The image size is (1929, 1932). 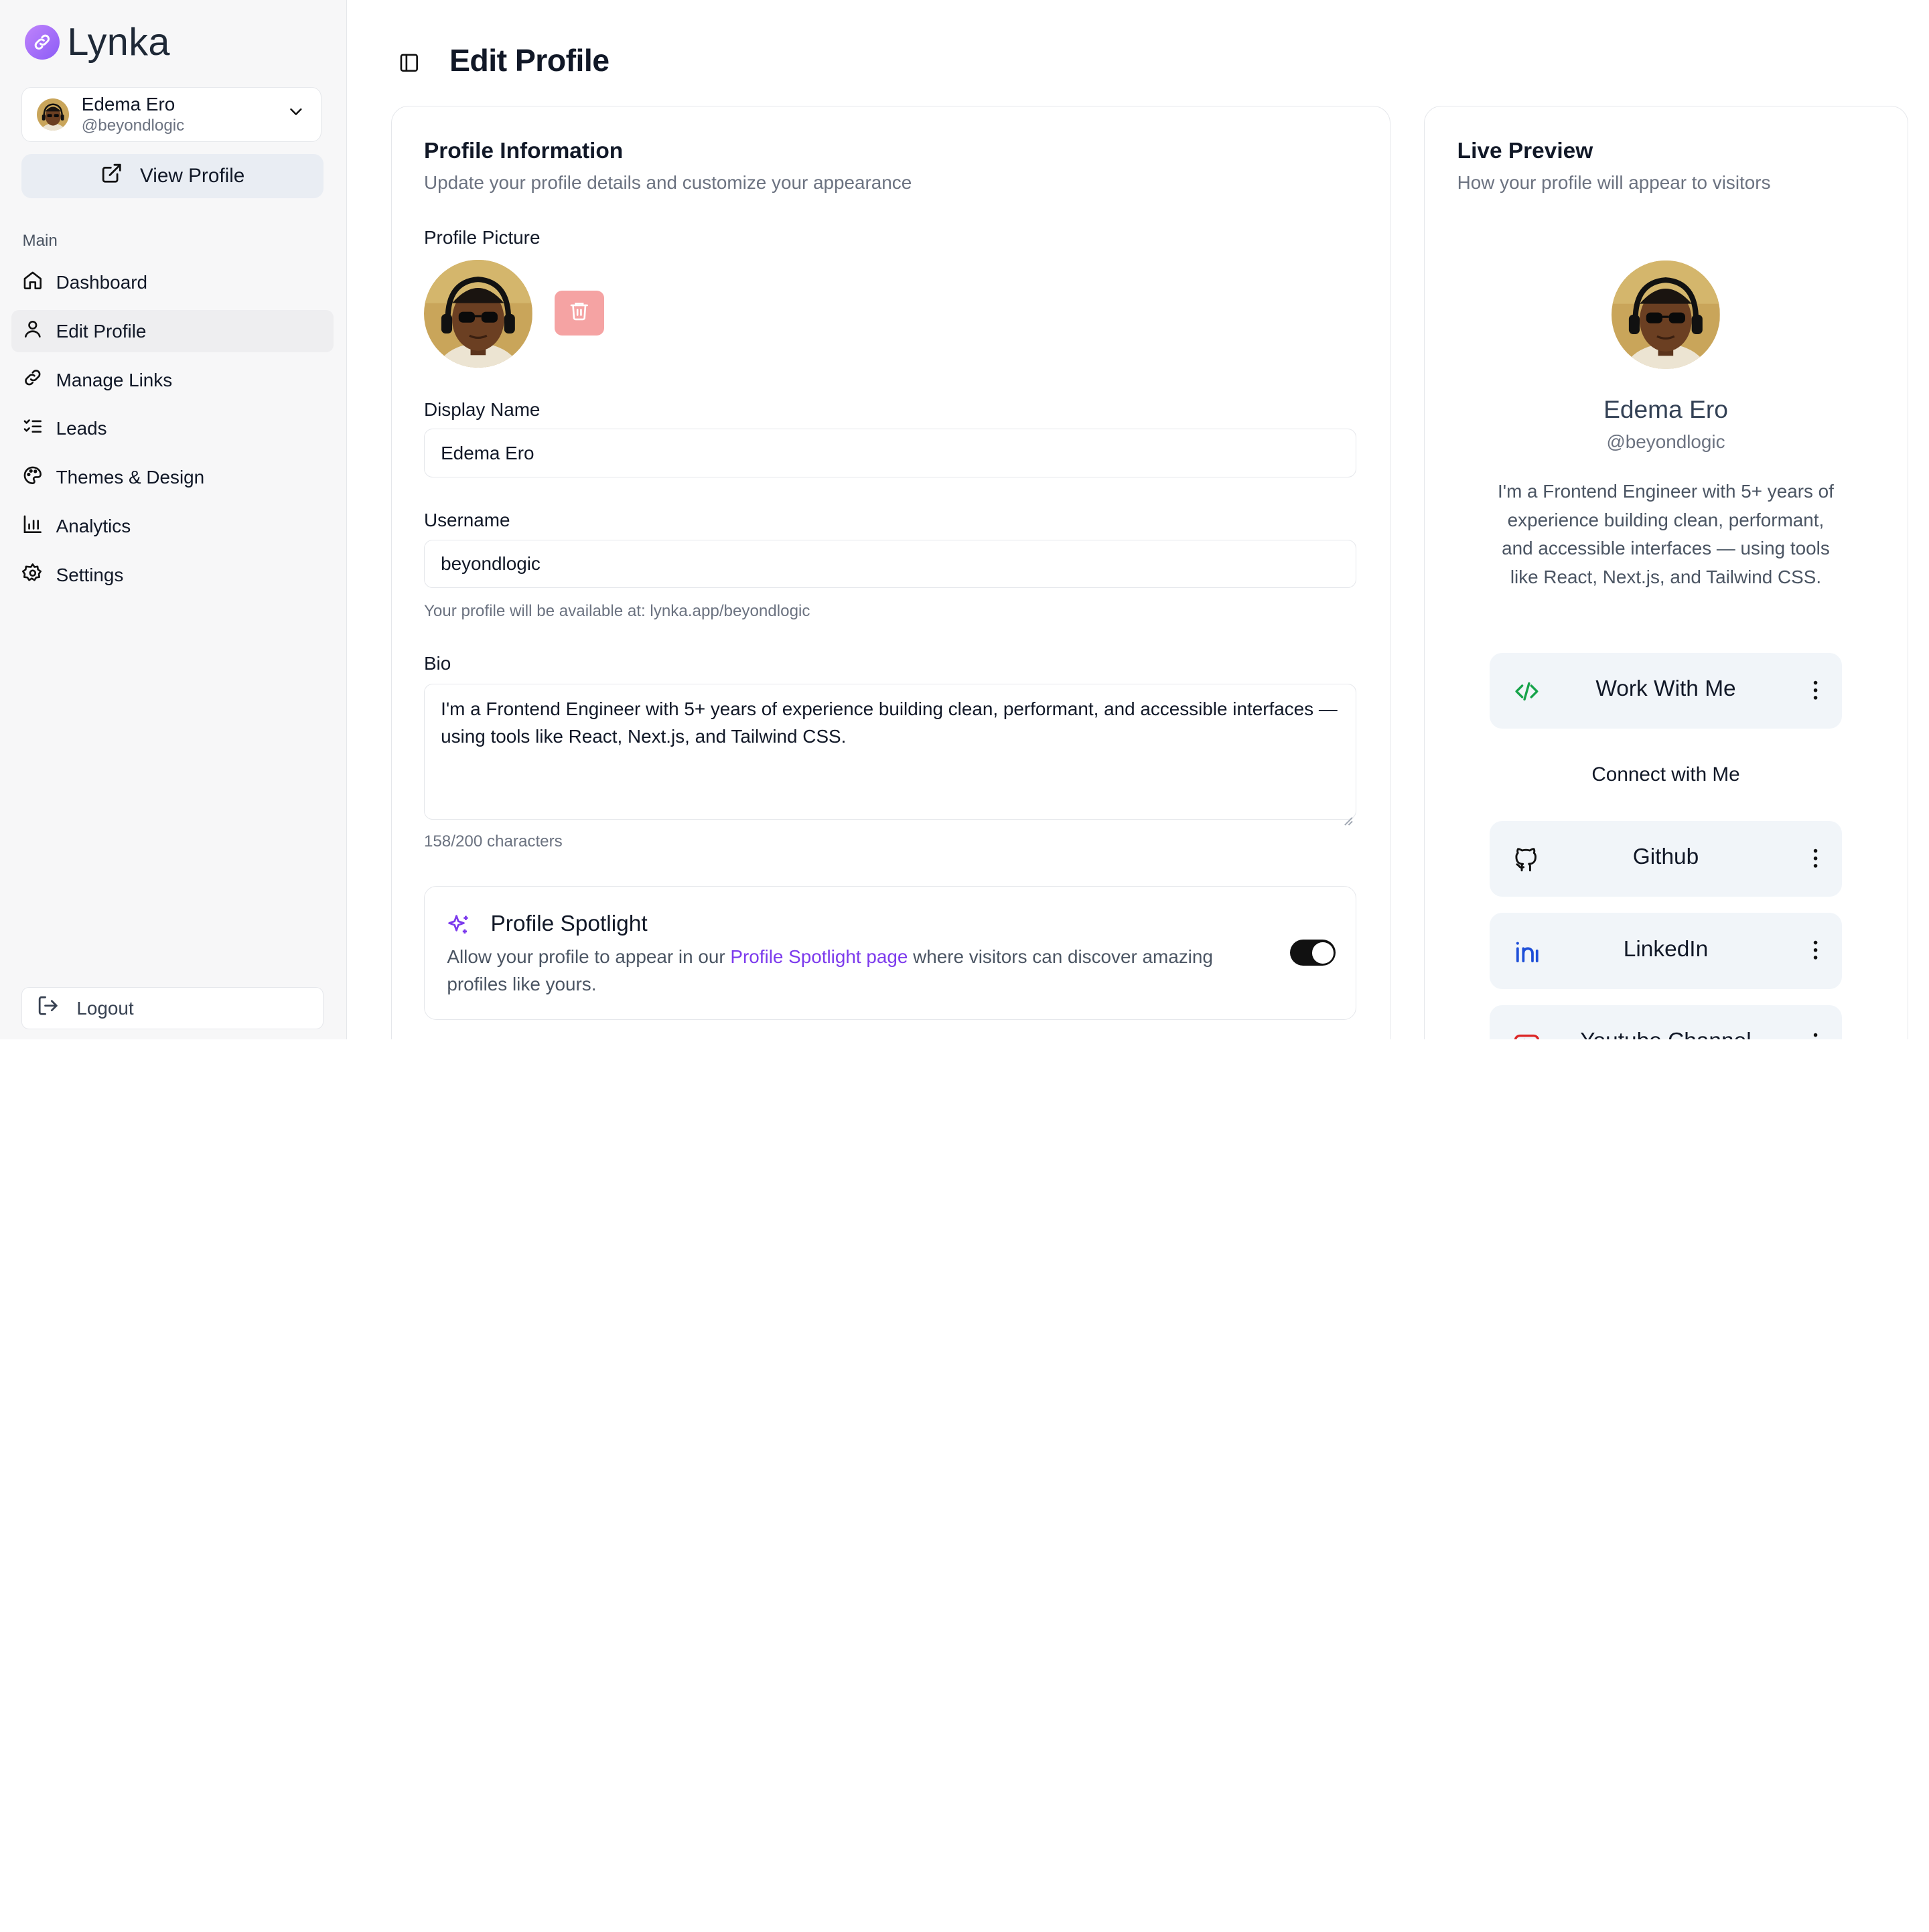 What do you see at coordinates (184, 114) in the screenshot?
I see `account-text: Edema Ero @beyondlogic` at bounding box center [184, 114].